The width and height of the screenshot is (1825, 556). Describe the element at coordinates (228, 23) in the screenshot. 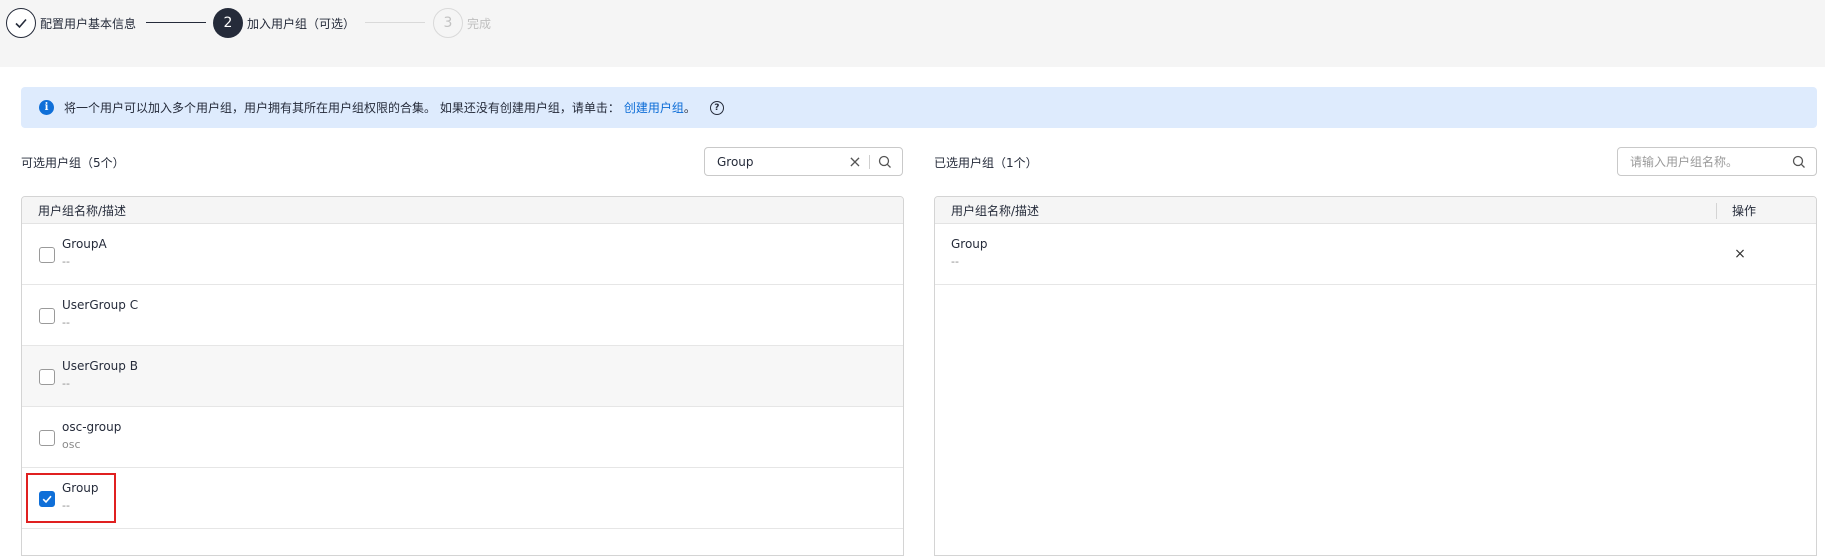

I see `step-number: 2` at that location.